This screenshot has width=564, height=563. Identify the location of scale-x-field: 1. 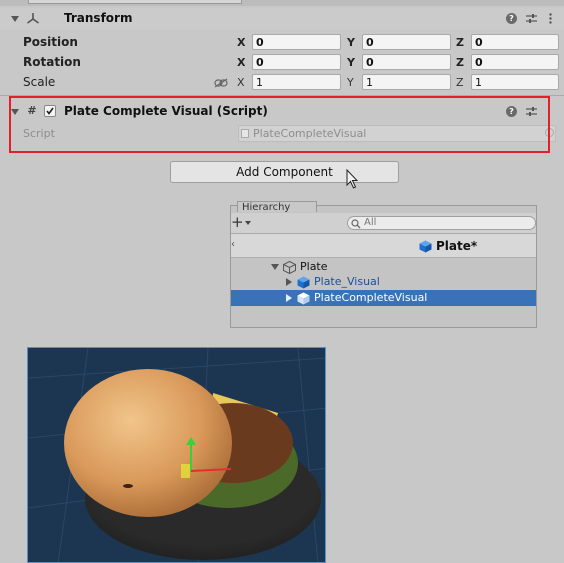
(296, 82).